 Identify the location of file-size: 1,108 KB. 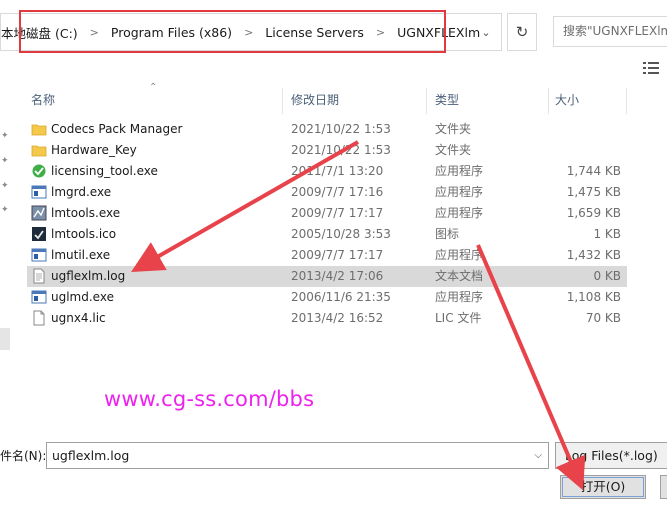
(593, 297).